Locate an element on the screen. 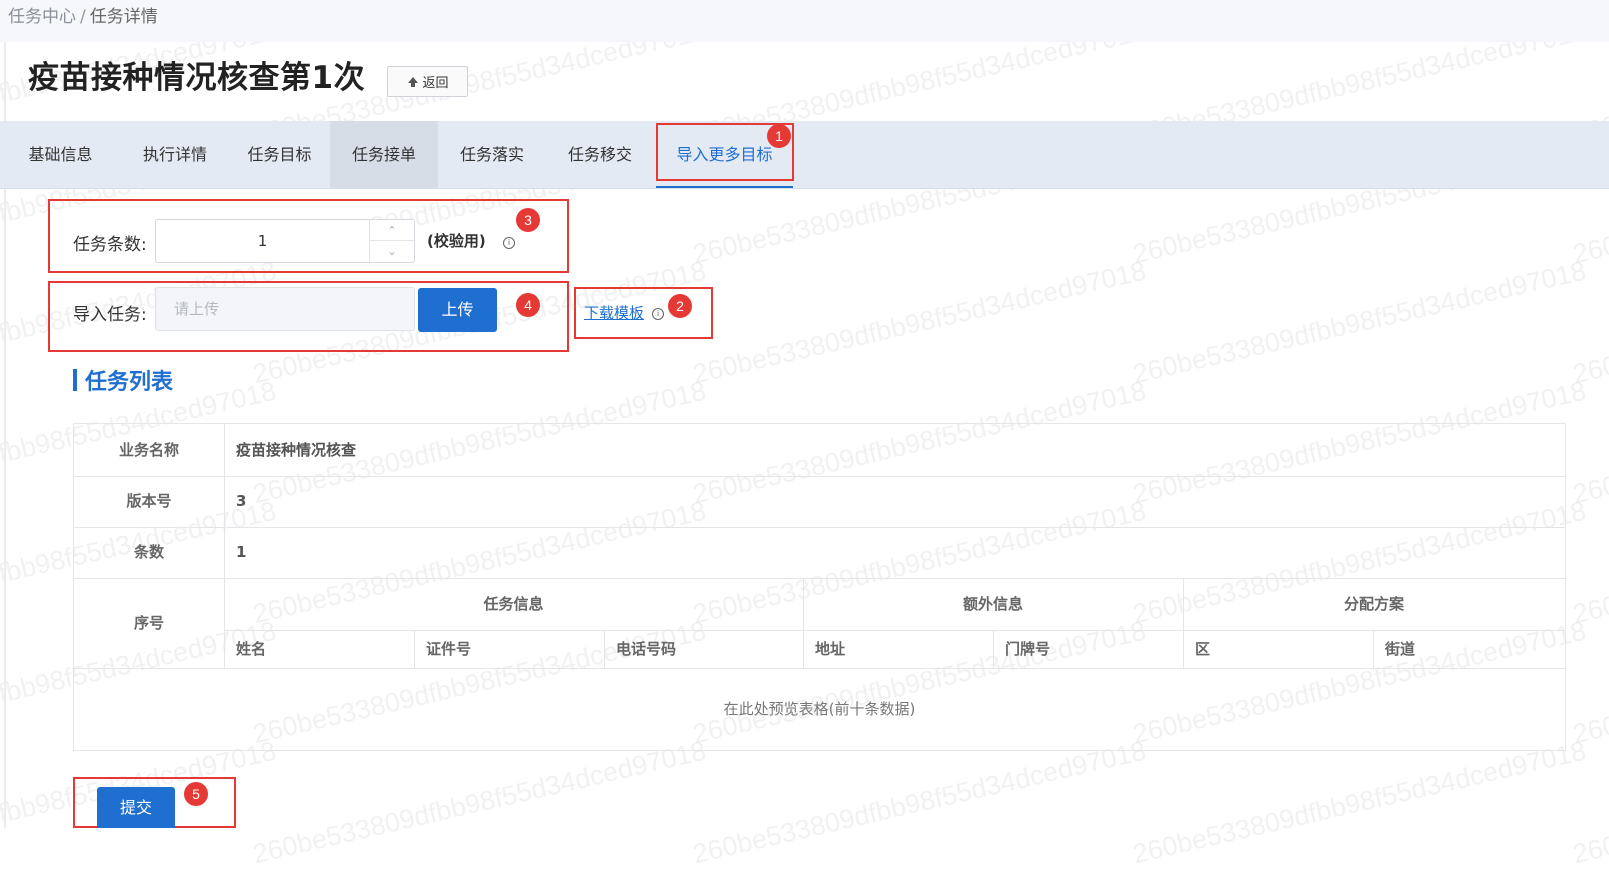 The image size is (1609, 870). annotation-badge-5: 5 is located at coordinates (196, 794).